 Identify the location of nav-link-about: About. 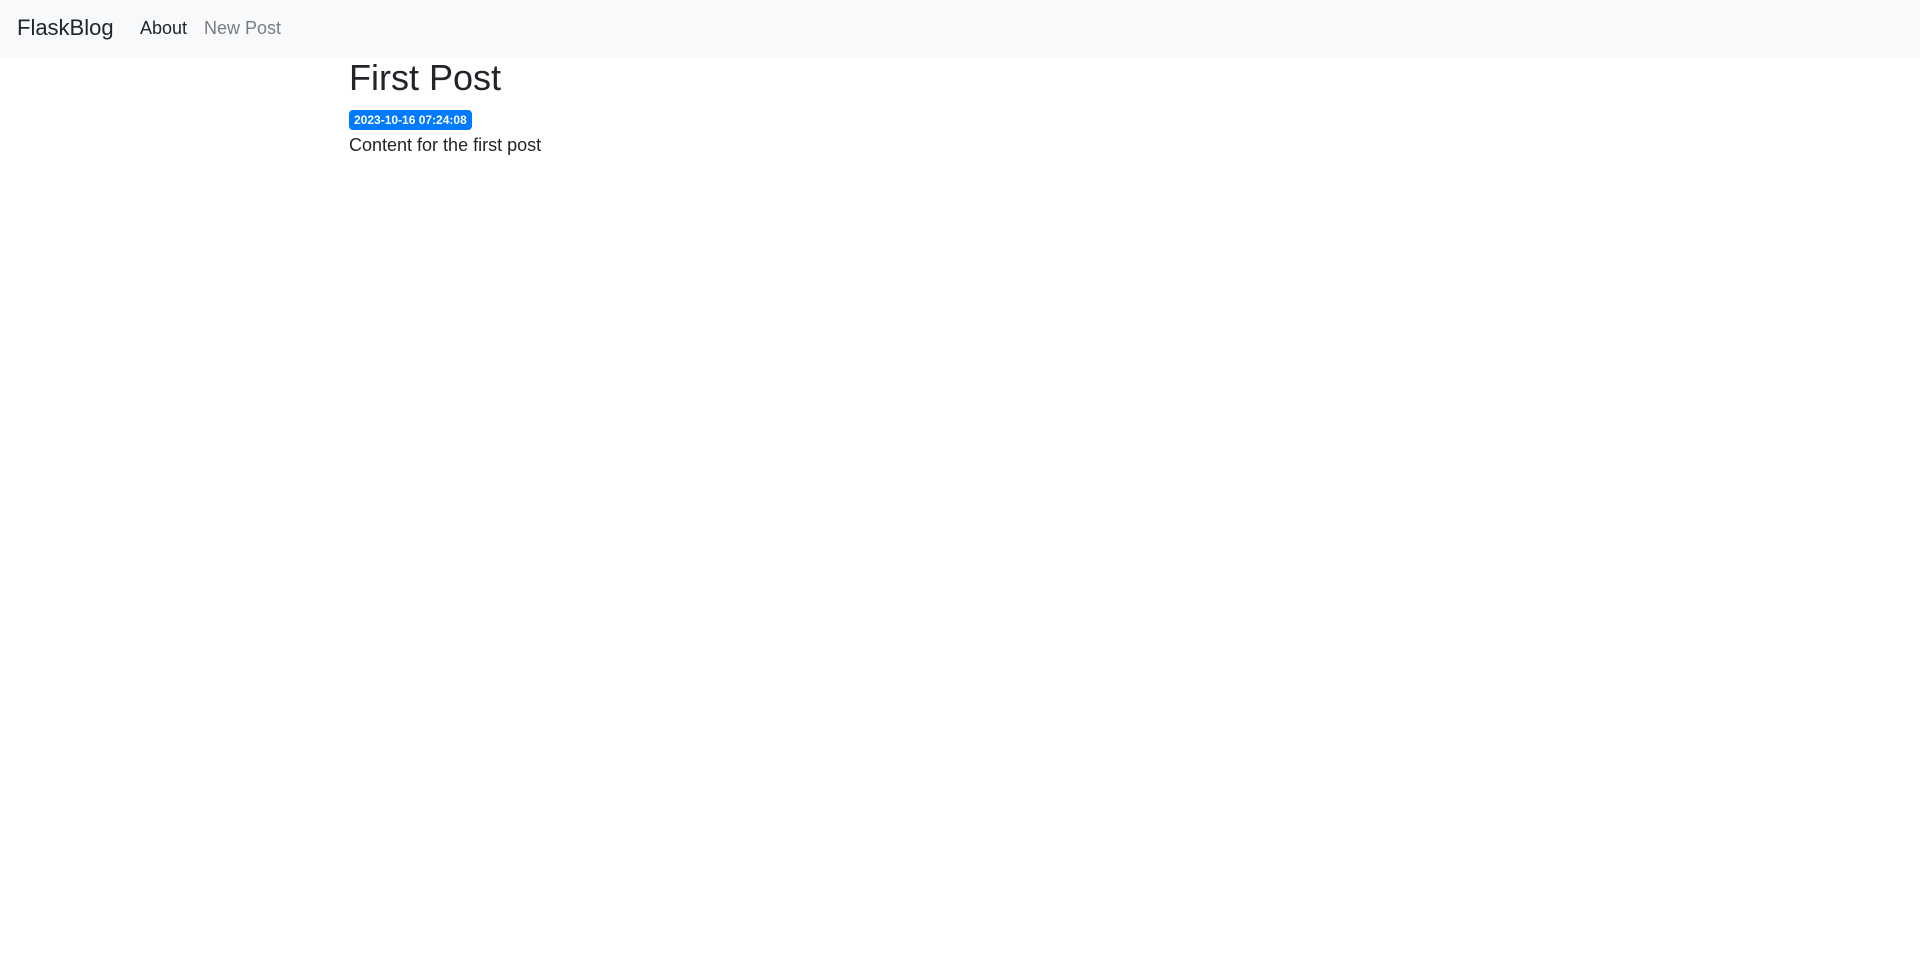
(163, 28).